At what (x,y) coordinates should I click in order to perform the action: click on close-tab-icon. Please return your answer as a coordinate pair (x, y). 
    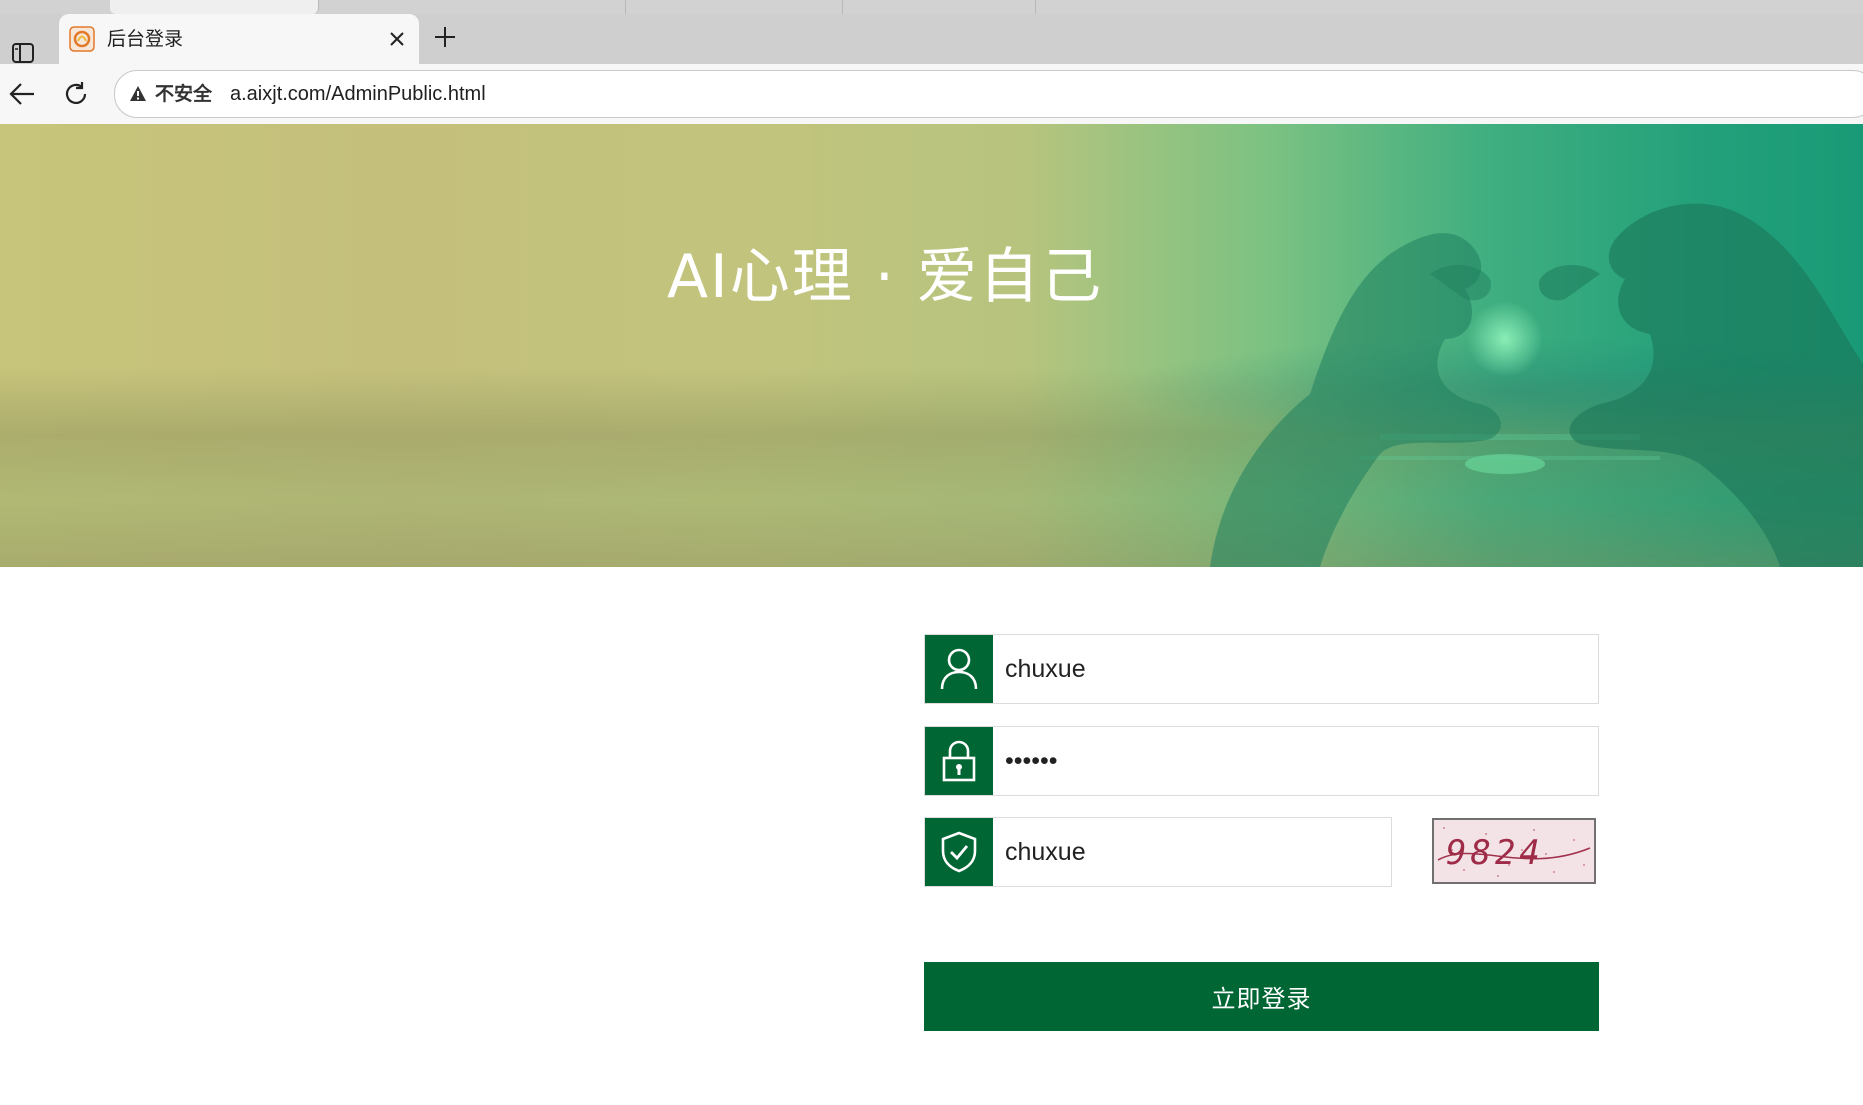
    Looking at the image, I should click on (397, 39).